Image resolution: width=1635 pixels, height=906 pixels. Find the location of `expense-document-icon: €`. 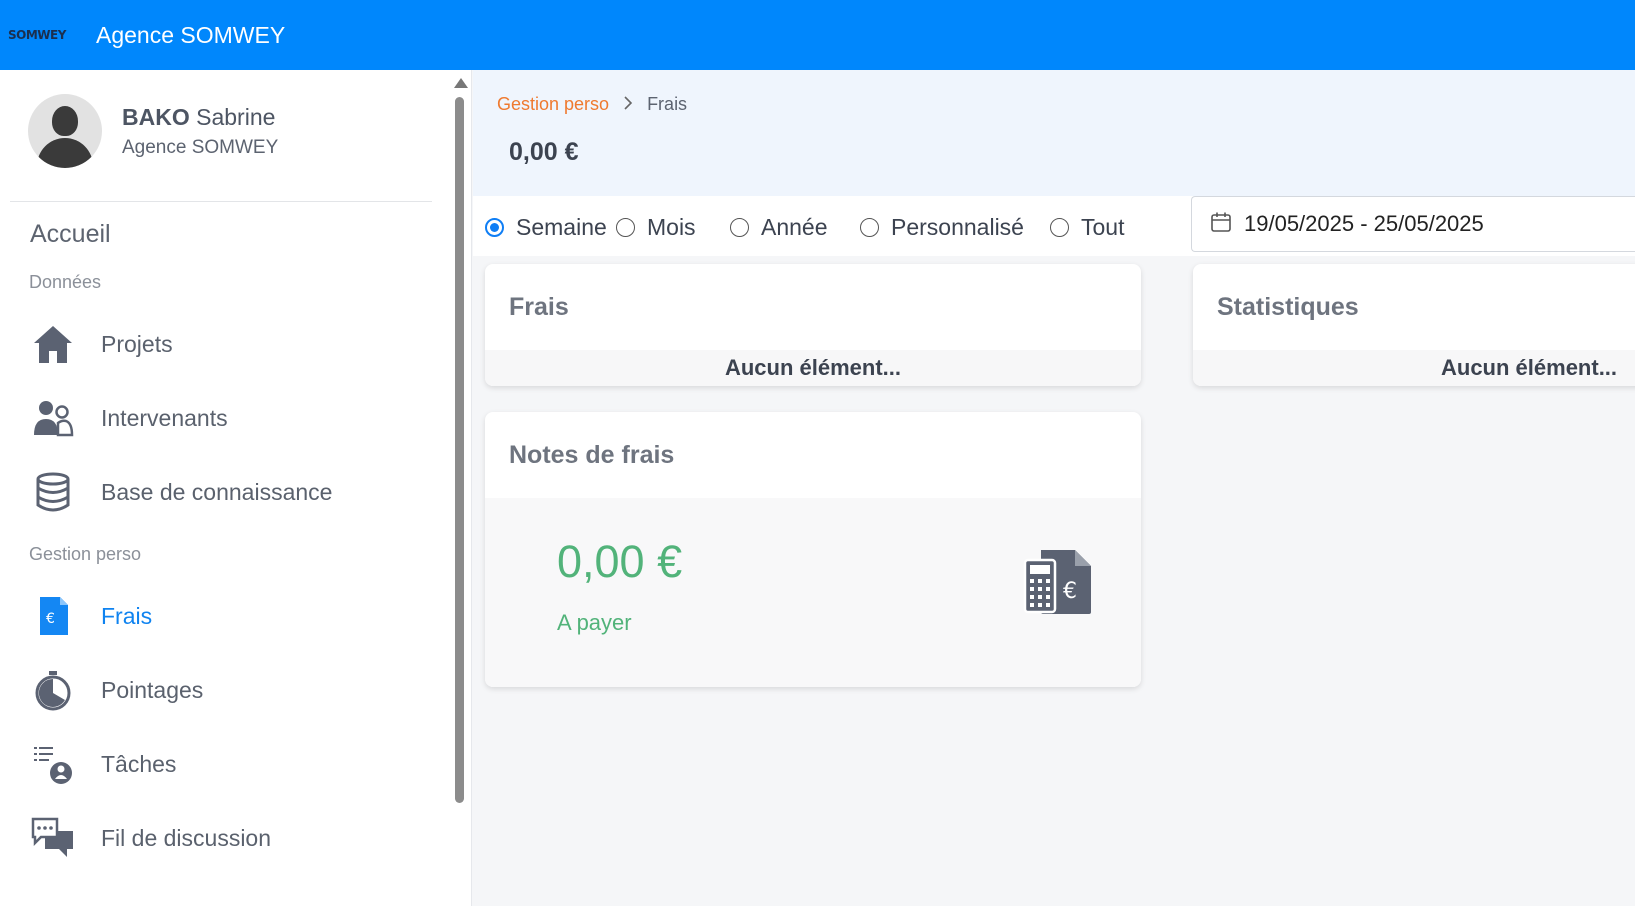

expense-document-icon: € is located at coordinates (53, 616).